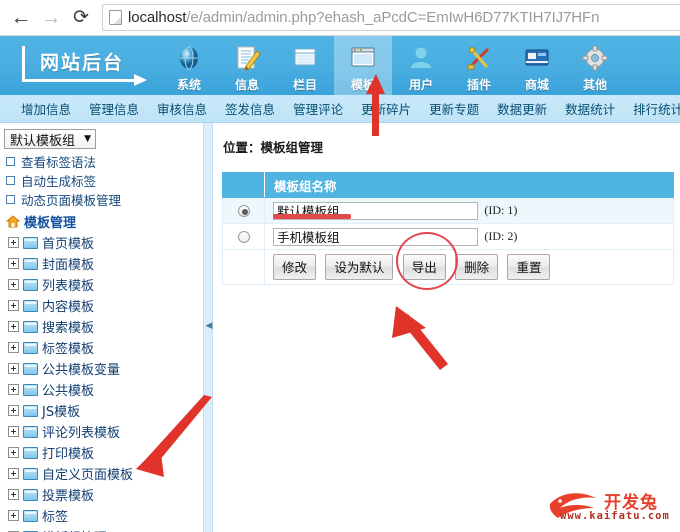 This screenshot has width=680, height=532. What do you see at coordinates (71, 200) in the screenshot?
I see `sidebar-item-label: 动态页面模板管理` at bounding box center [71, 200].